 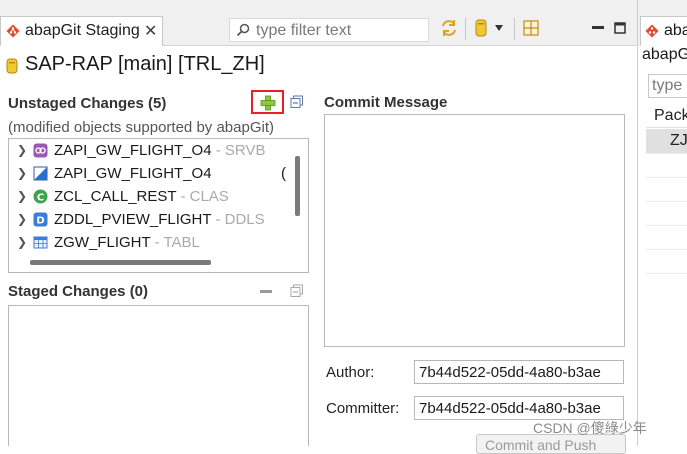 I want to click on svg-text: C, so click(x=40, y=197).